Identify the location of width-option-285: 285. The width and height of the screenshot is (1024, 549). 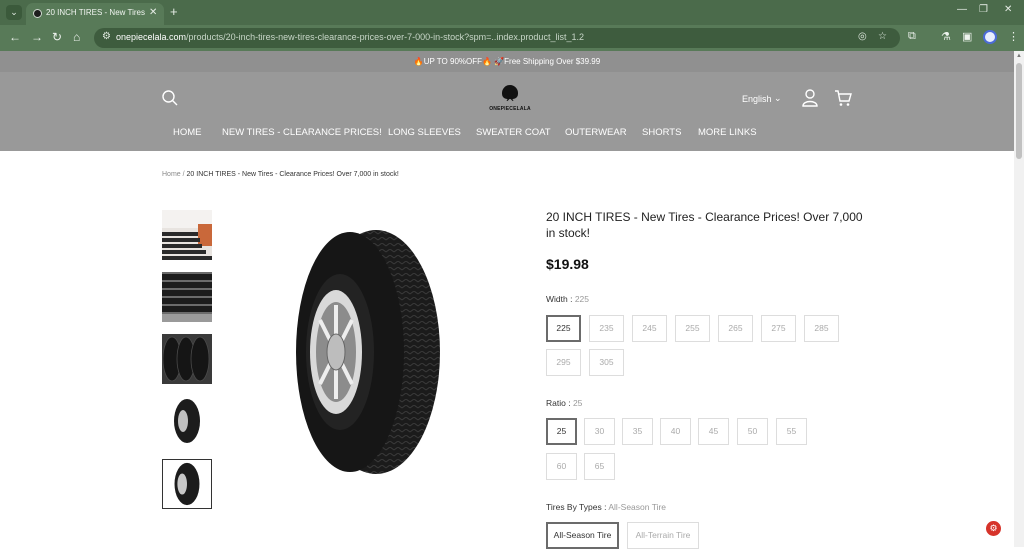
(821, 328).